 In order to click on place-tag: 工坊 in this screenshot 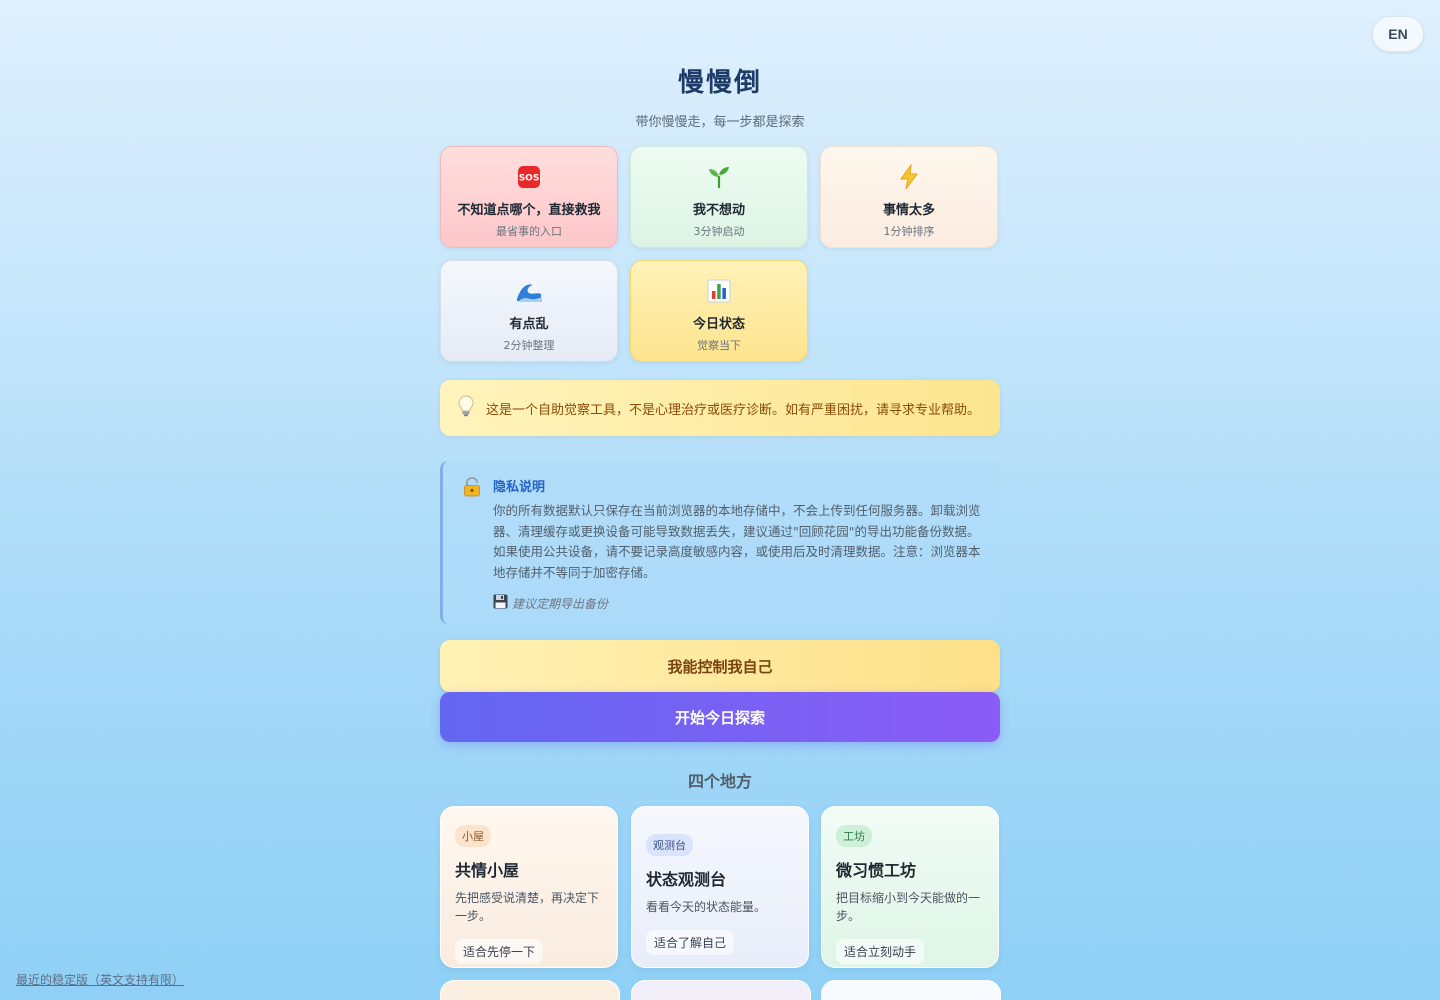, I will do `click(854, 836)`.